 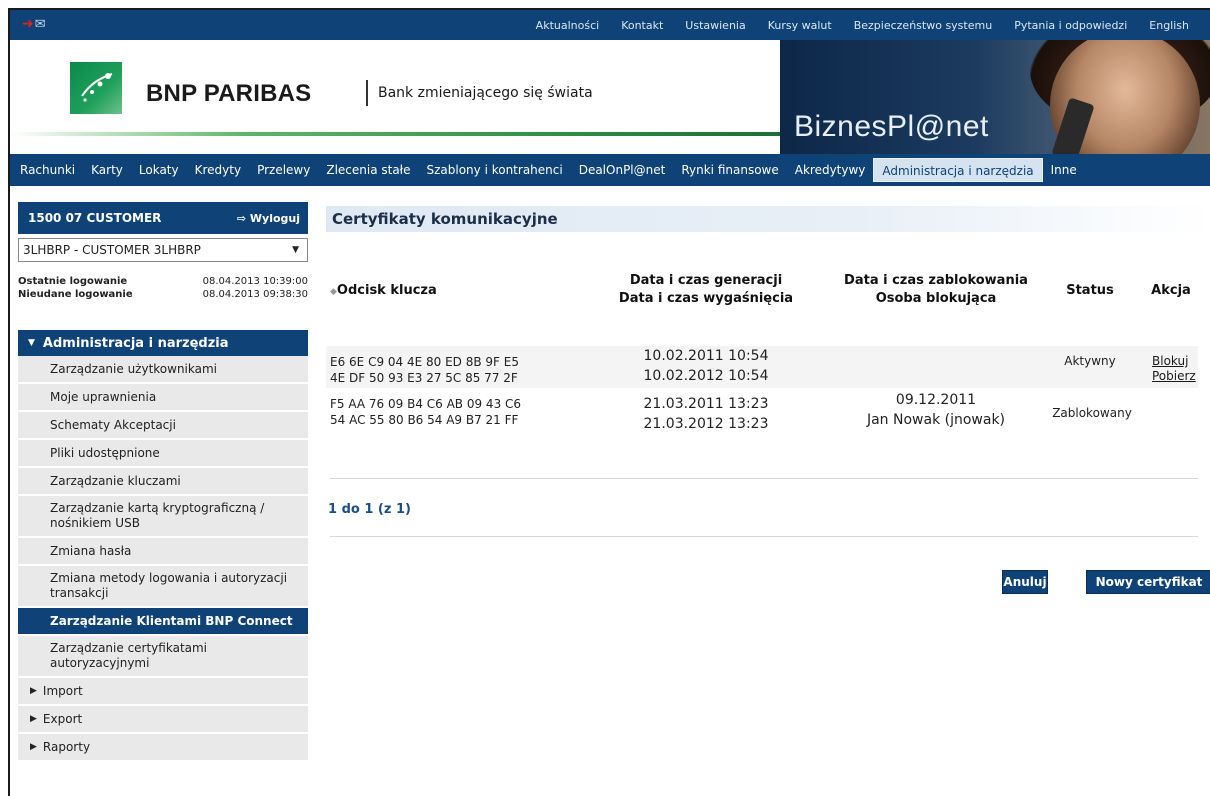 I want to click on fingerprint-line-1: F5 AA 76 09 B4 C6 AB 09 43 C6, so click(x=426, y=404).